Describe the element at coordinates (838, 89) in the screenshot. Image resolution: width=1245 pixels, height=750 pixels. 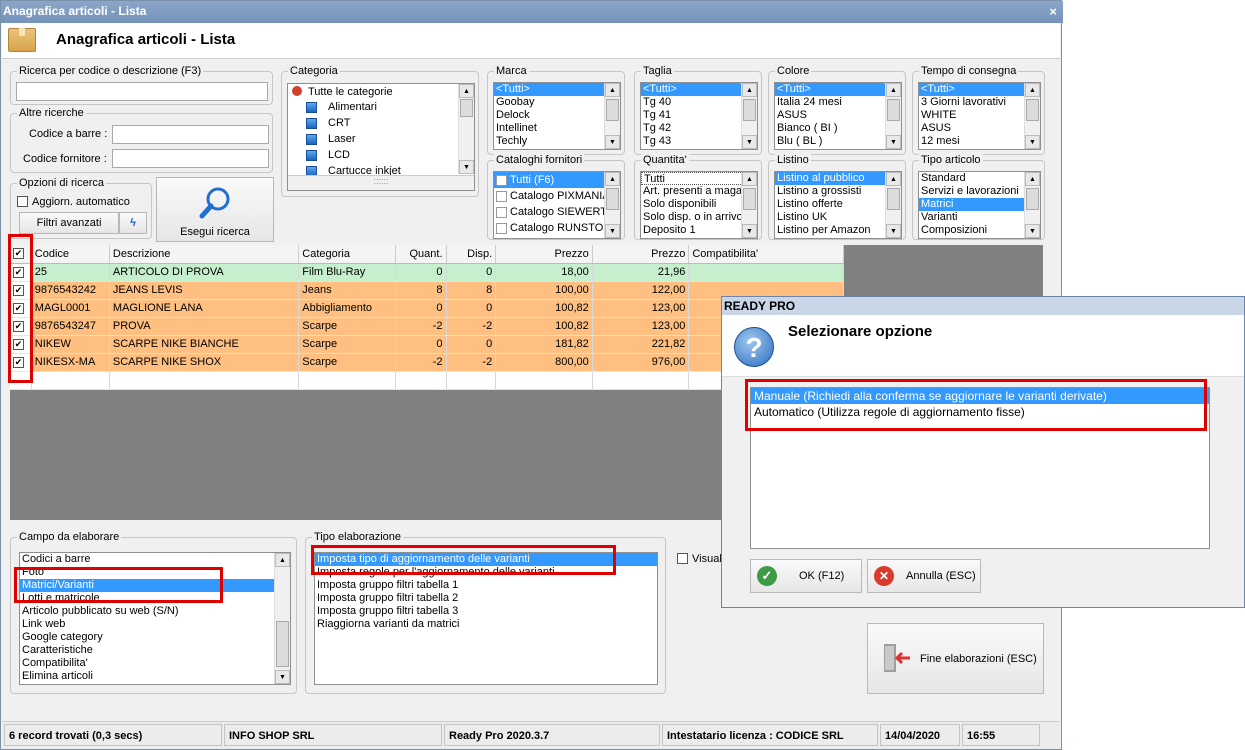
I see `colore-item: <Tutti>` at that location.